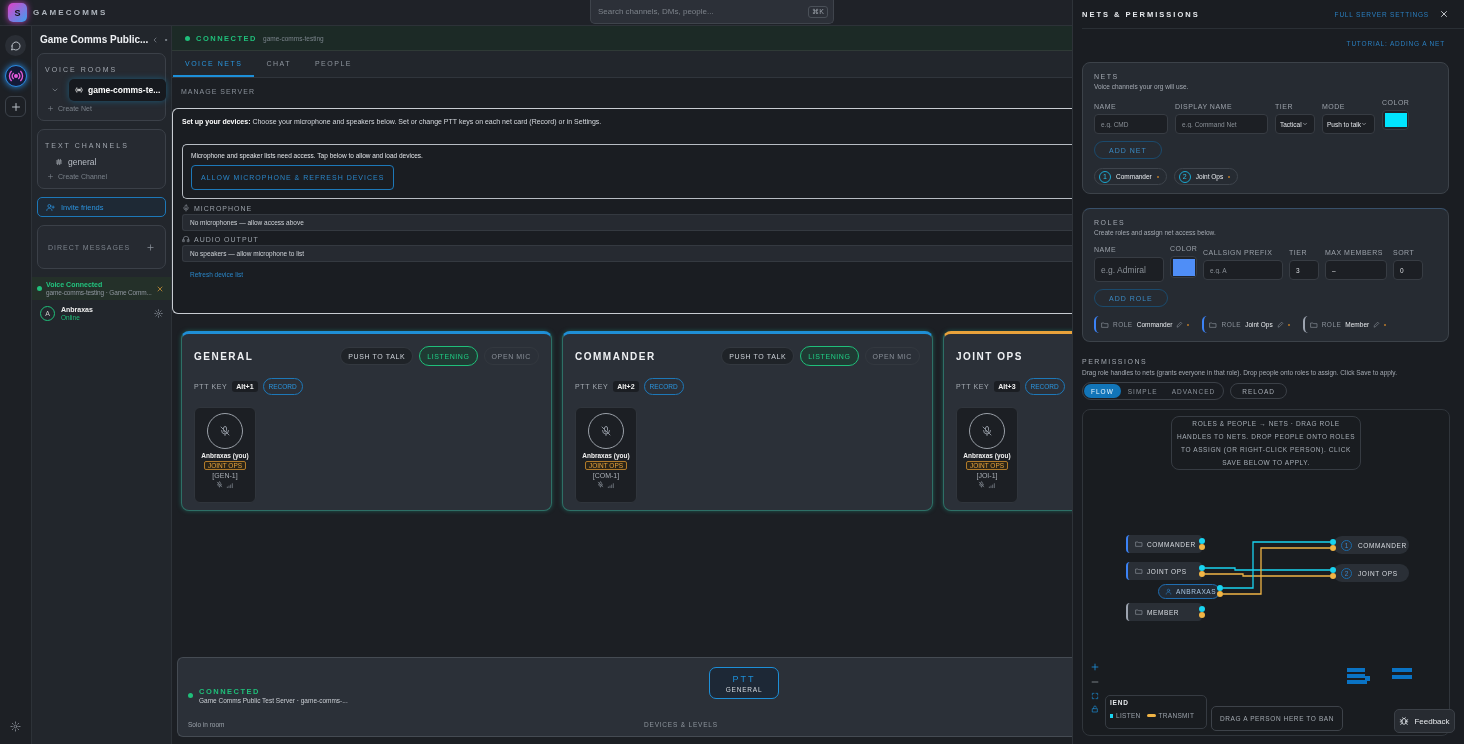 The height and width of the screenshot is (744, 1464). I want to click on close-icon, so click(1444, 14).